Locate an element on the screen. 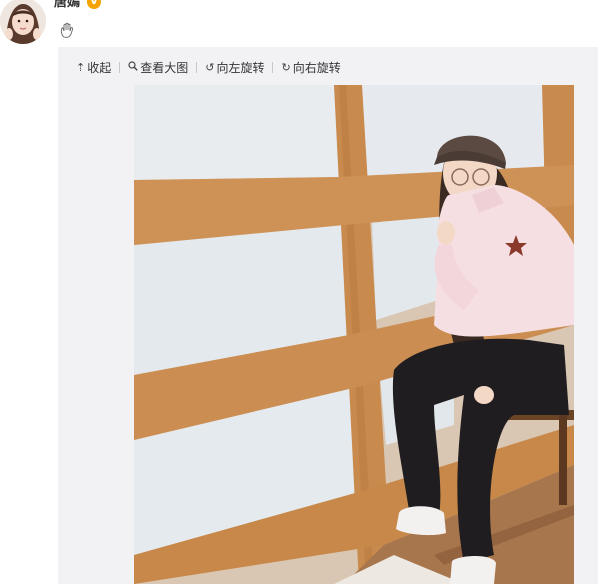 This screenshot has height=584, width=598. verified-badge-icon: V is located at coordinates (94, 4).